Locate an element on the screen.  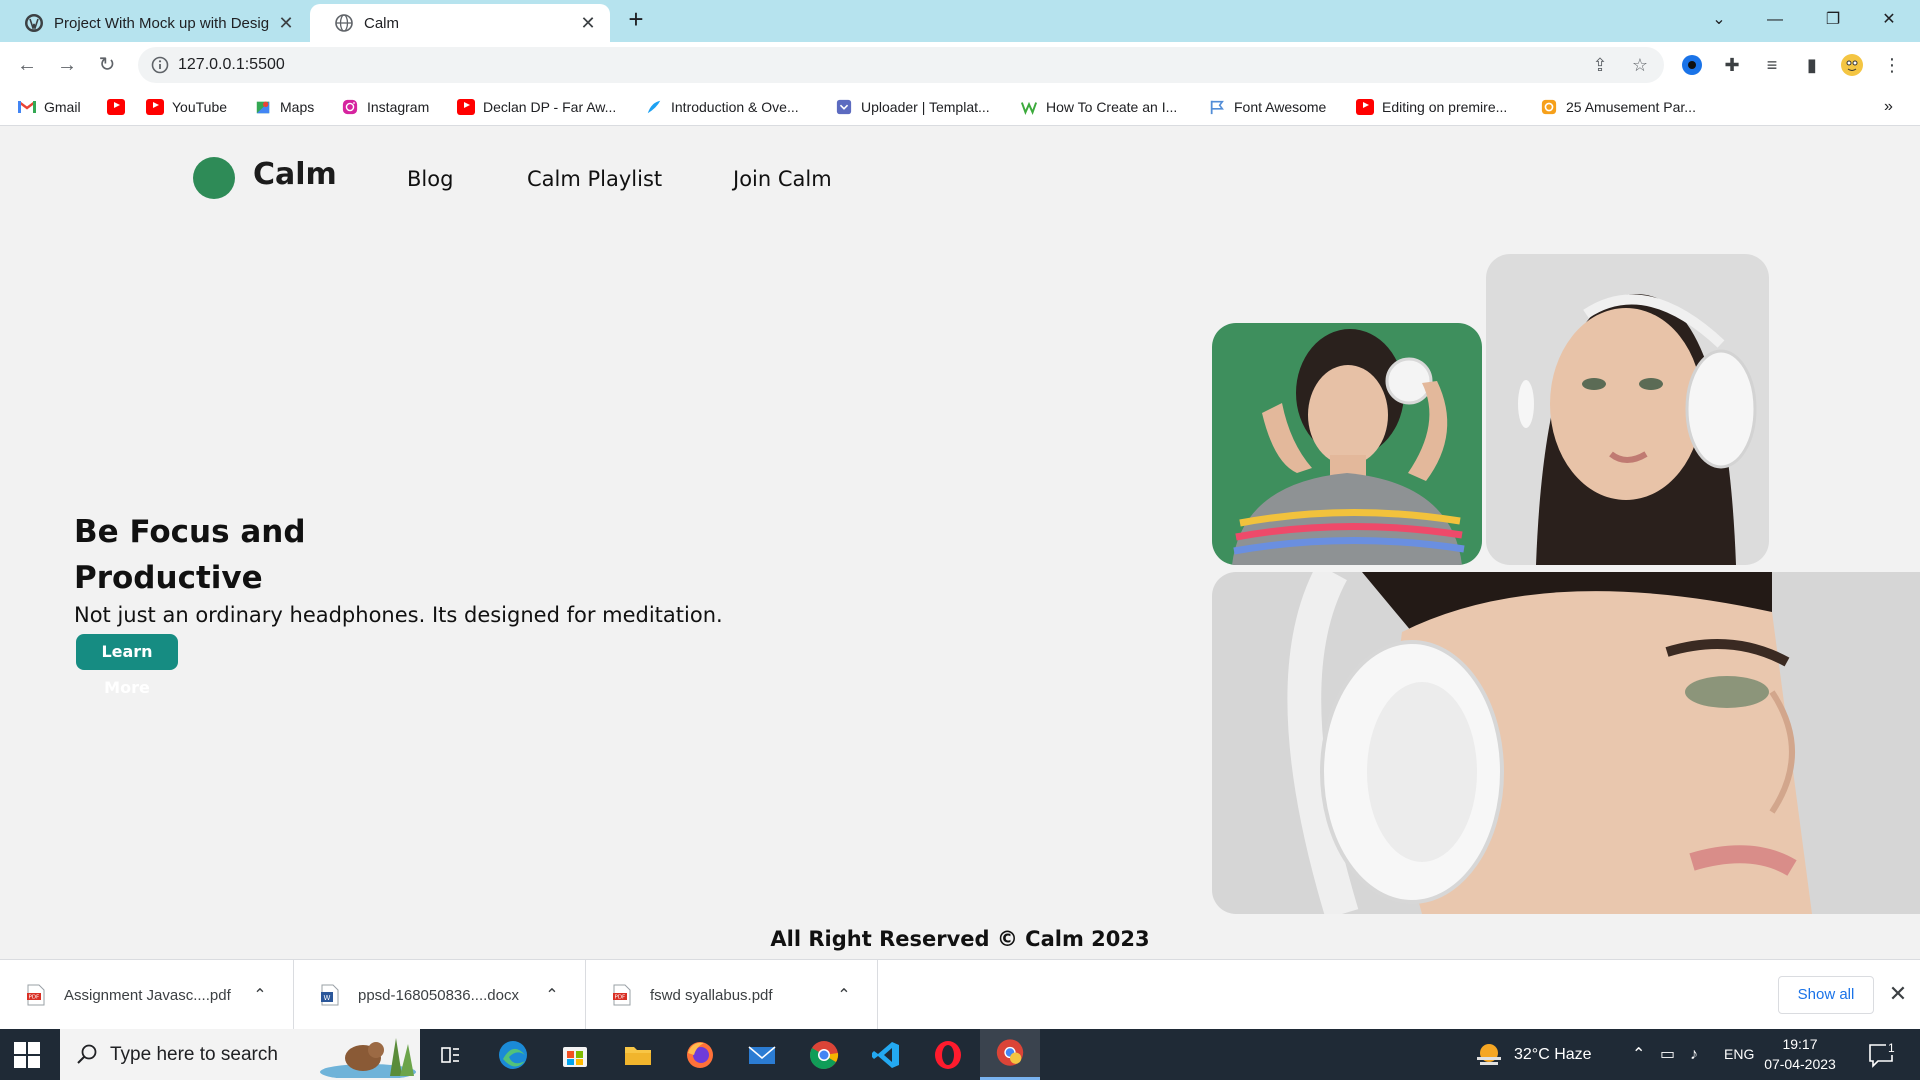
amusement-icon is located at coordinates (1549, 107).